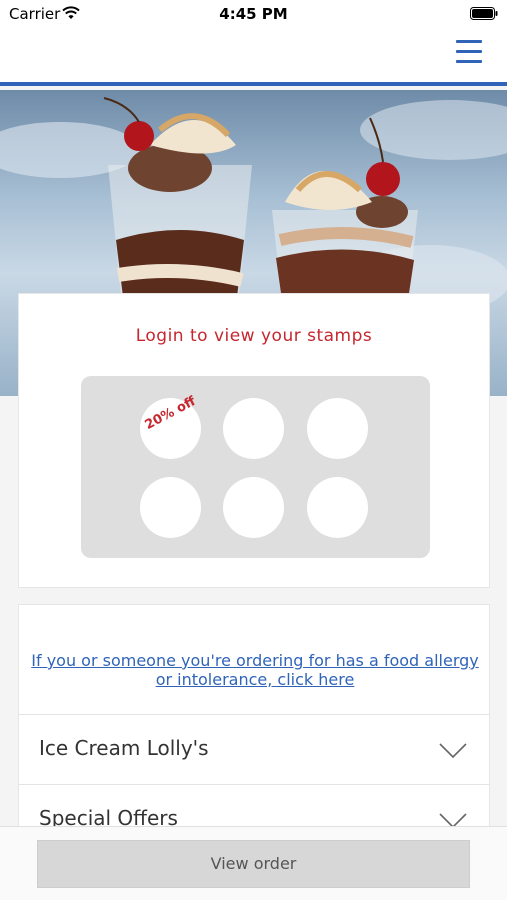 This screenshot has width=507, height=900. I want to click on stamp-slot-reward: 20% off, so click(170, 426).